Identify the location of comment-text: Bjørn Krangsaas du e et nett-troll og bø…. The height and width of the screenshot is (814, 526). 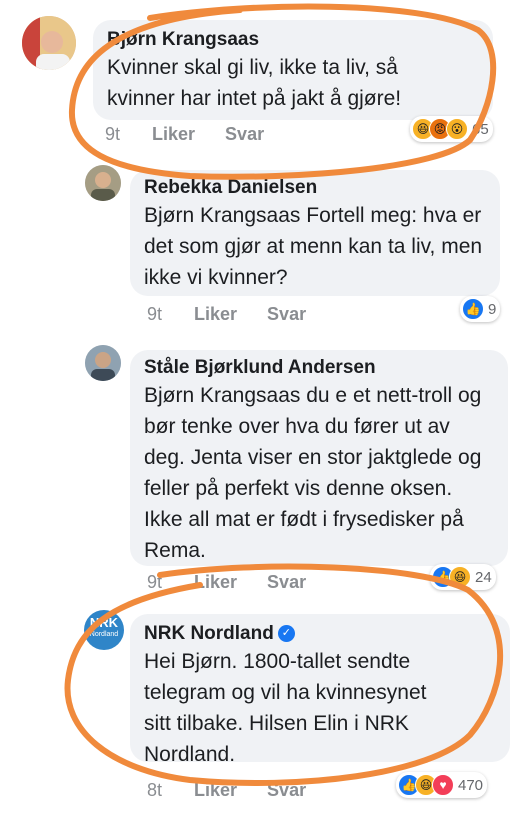
(313, 473).